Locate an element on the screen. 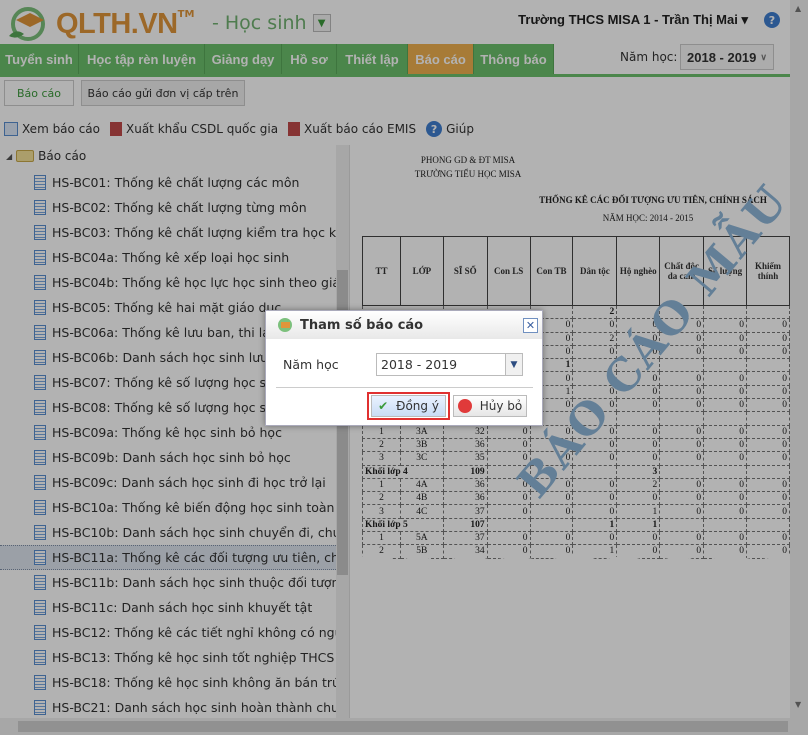  year-field-label: Năm học is located at coordinates (311, 364).